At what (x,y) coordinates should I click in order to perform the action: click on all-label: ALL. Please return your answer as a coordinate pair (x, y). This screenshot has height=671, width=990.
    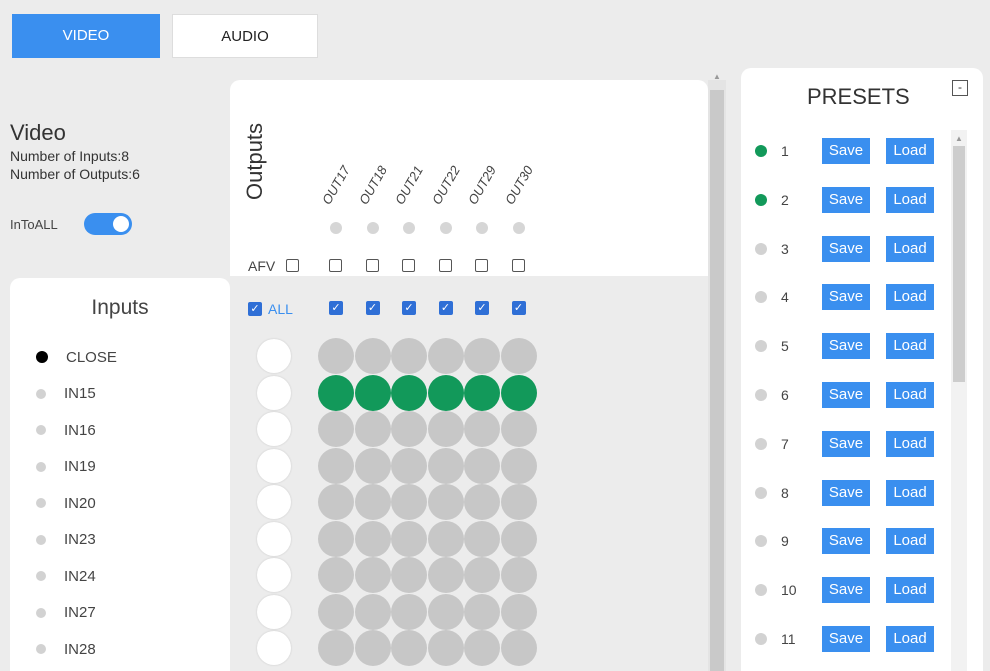
    Looking at the image, I should click on (280, 309).